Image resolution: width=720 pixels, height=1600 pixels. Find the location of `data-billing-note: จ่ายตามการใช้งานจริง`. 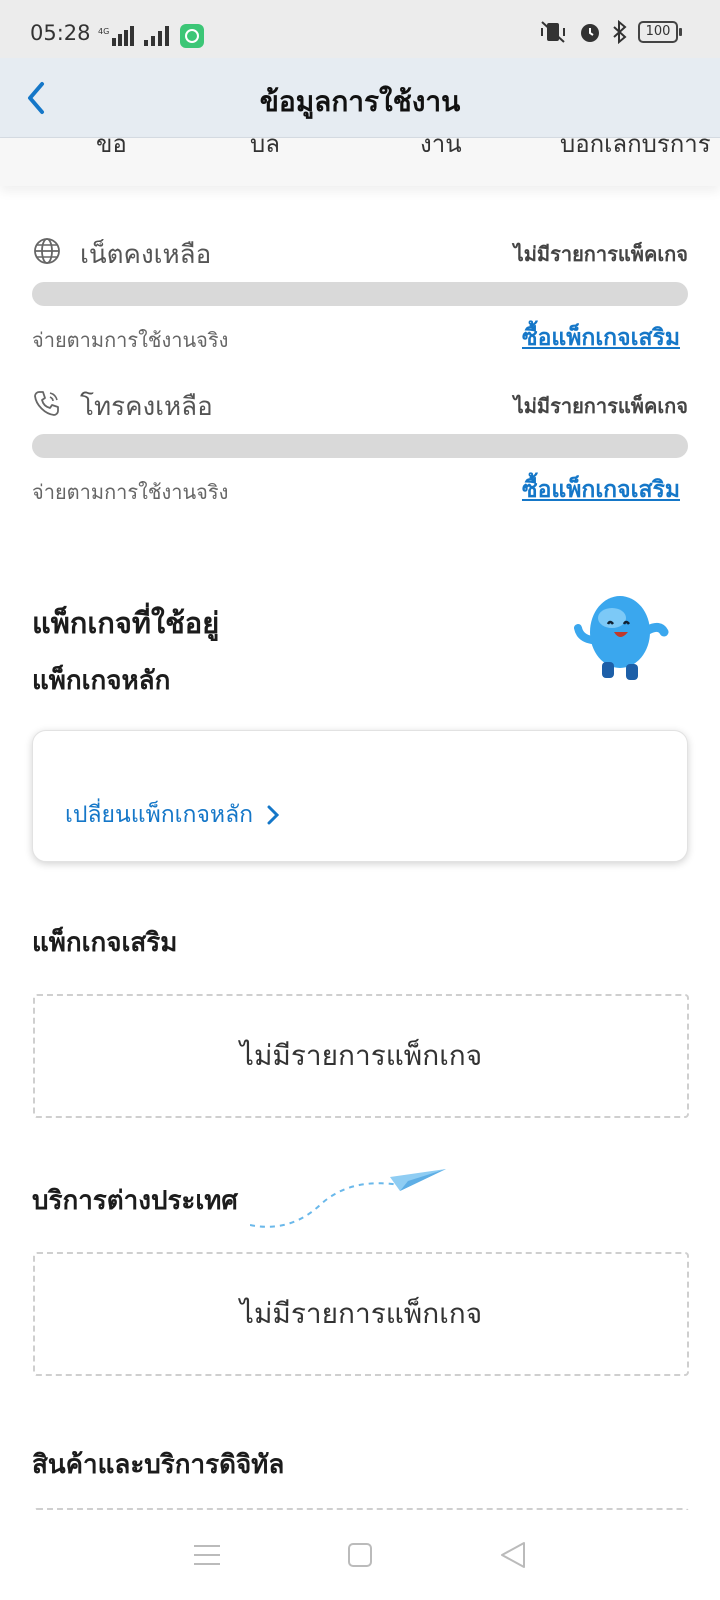

data-billing-note: จ่ายตามการใช้งานจริง is located at coordinates (130, 340).